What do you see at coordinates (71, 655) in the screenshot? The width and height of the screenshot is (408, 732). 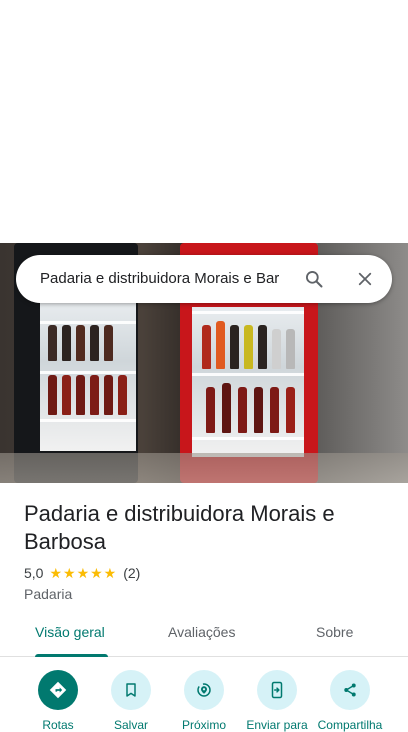 I see `active-tab-indicator` at bounding box center [71, 655].